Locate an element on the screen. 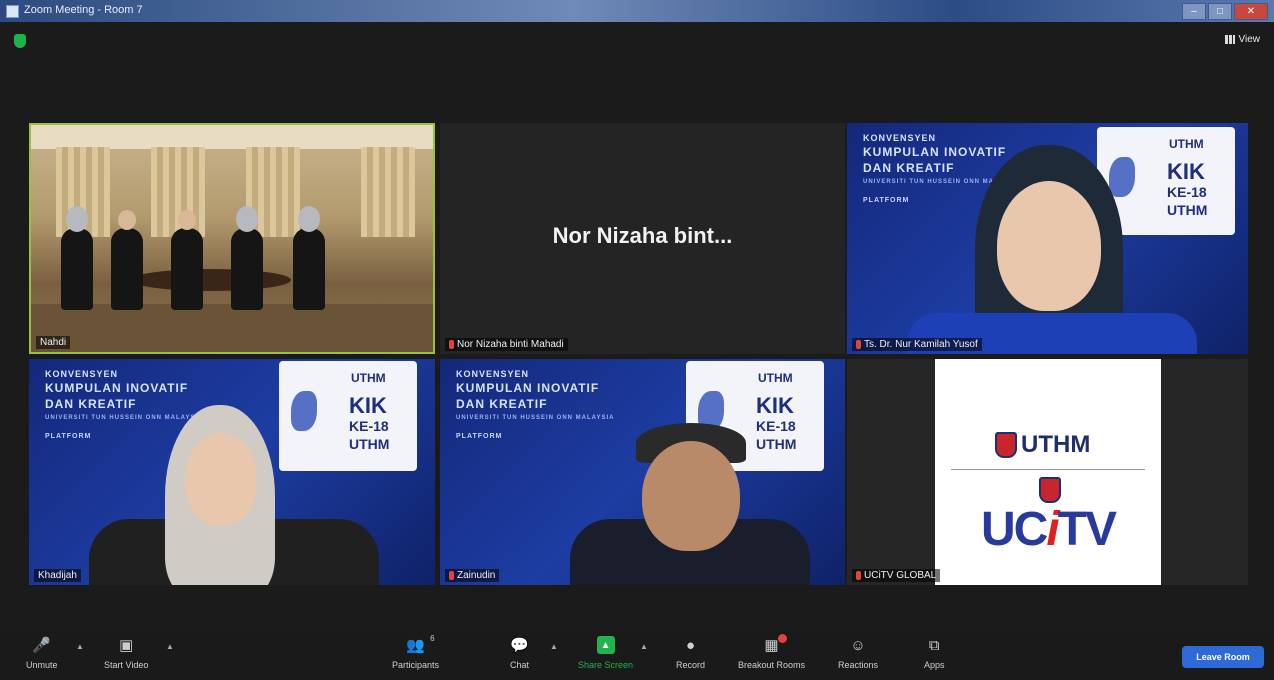 This screenshot has width=1274, height=680. chat-button: 💬 Chat is located at coordinates (519, 653).